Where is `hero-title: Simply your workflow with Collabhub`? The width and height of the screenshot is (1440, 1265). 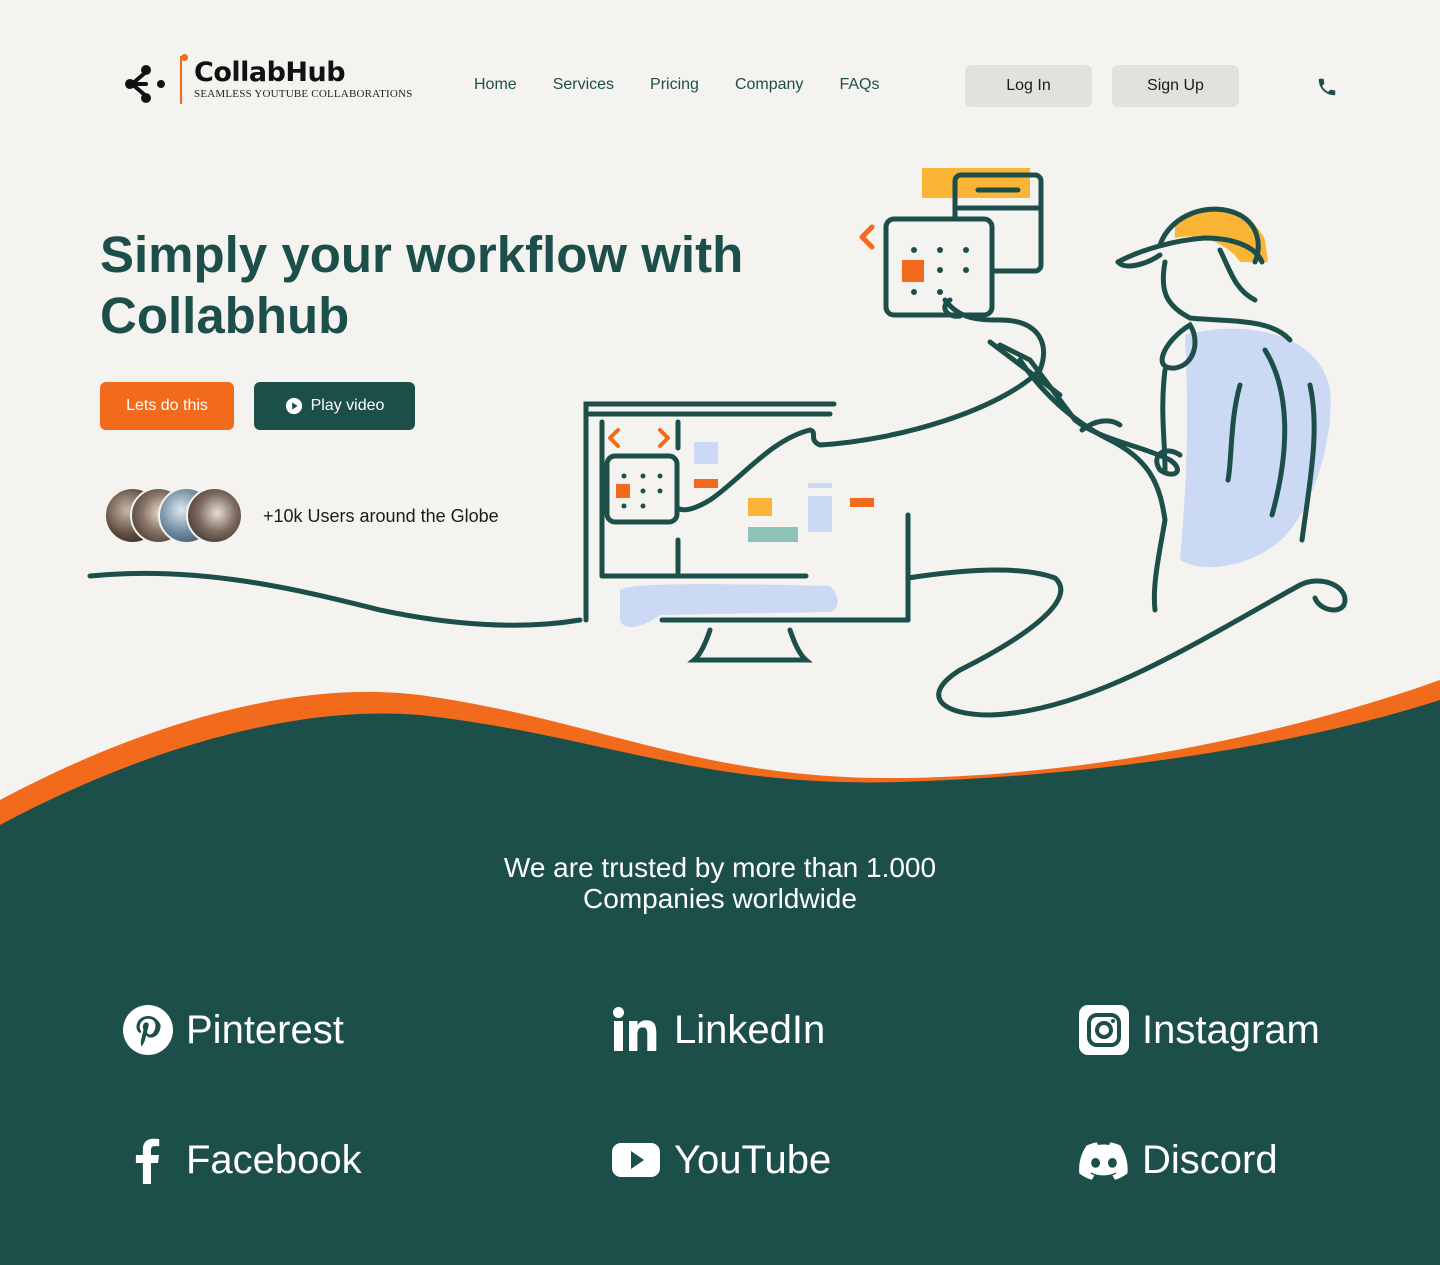 hero-title: Simply your workflow with Collabhub is located at coordinates (450, 285).